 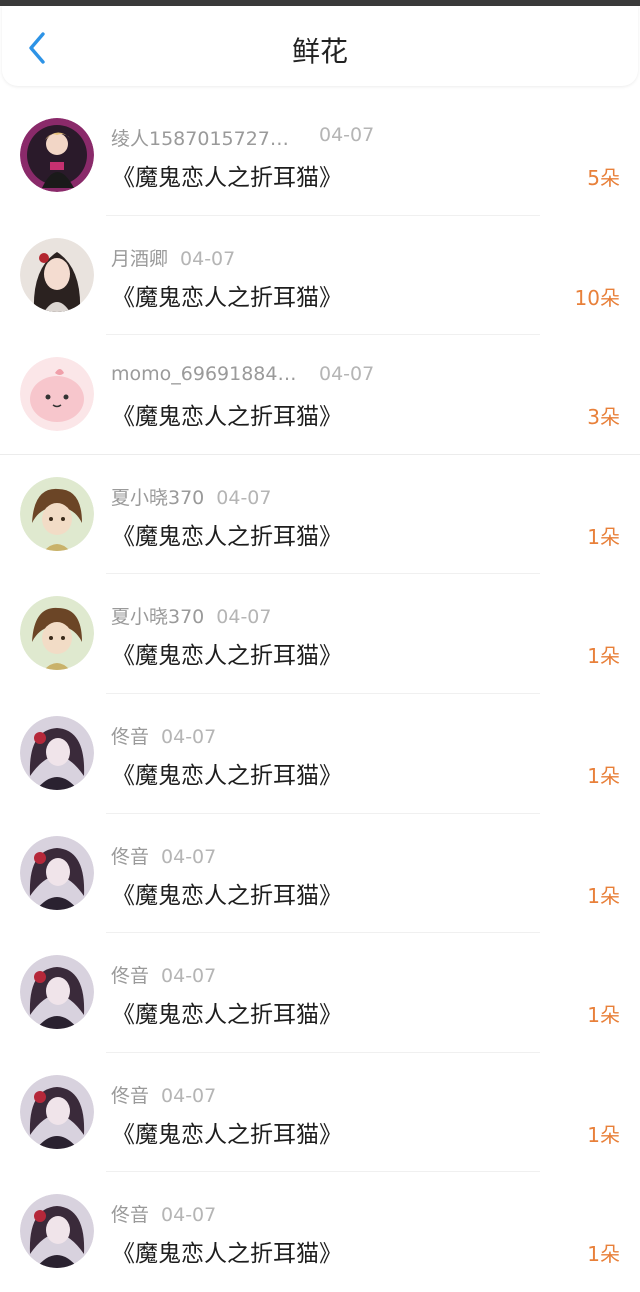 I want to click on item-meta: 绫人1587015727… 04-07, so click(x=242, y=137).